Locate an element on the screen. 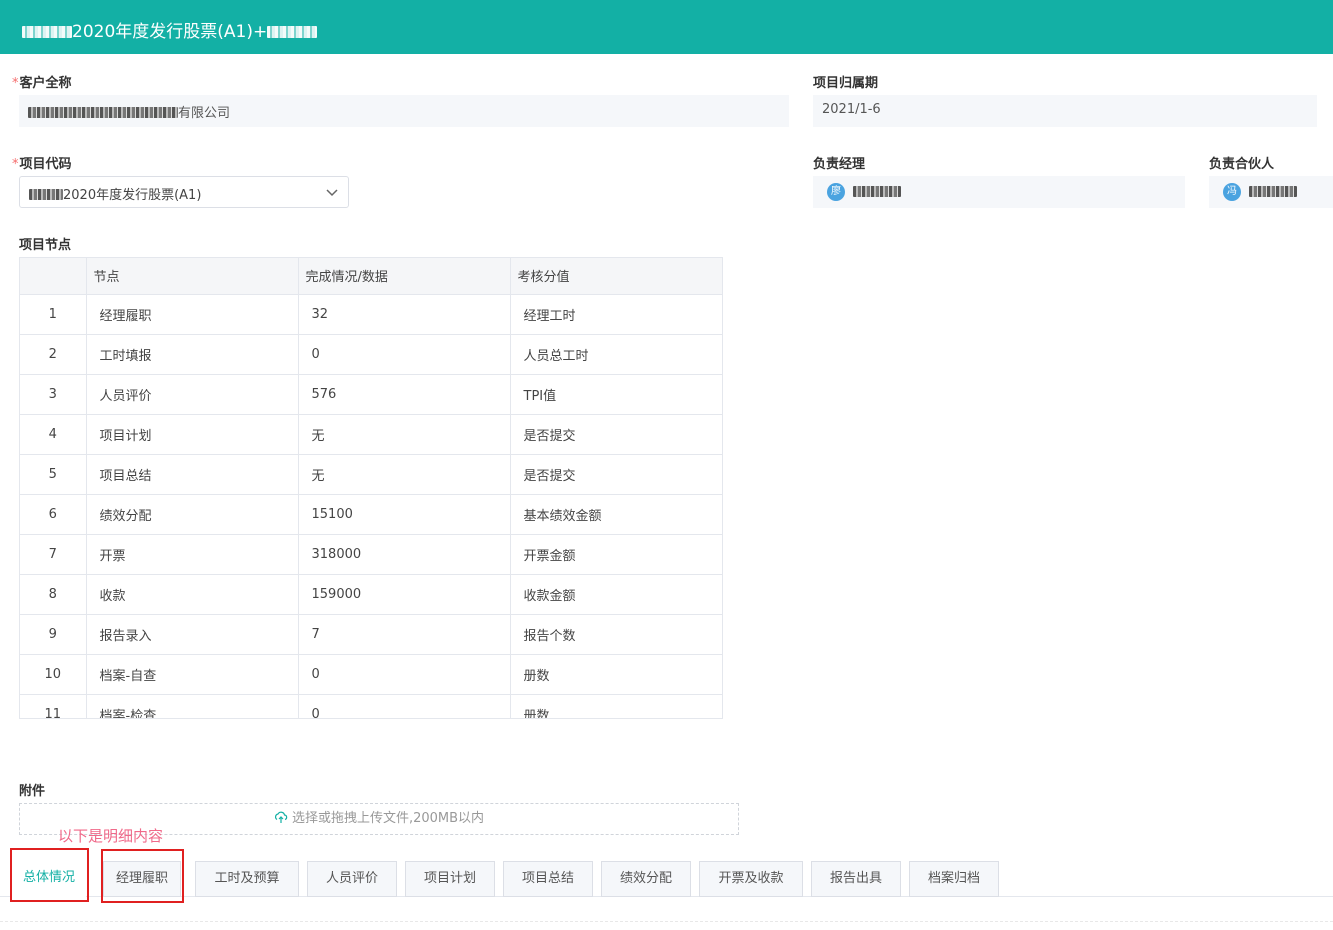 This screenshot has height=930, width=1333. node-name: 人员评价 is located at coordinates (192, 394).